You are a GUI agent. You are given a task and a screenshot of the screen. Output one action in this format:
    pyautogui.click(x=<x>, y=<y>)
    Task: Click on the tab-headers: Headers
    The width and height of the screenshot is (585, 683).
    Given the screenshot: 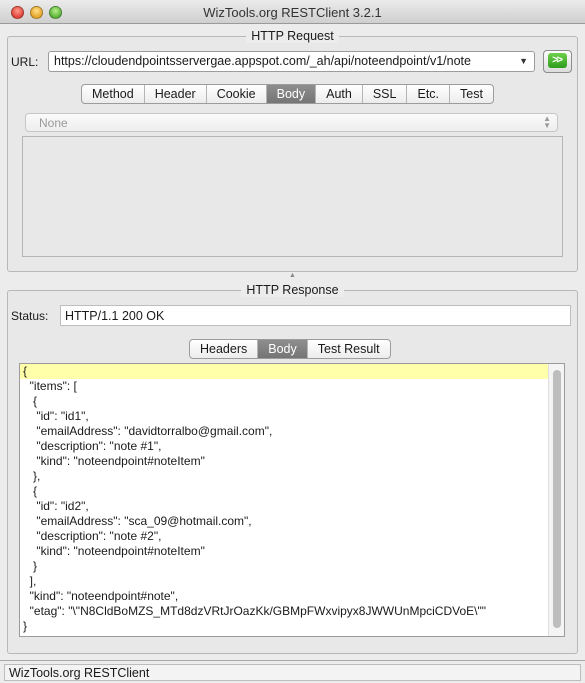 What is the action you would take?
    pyautogui.click(x=224, y=349)
    